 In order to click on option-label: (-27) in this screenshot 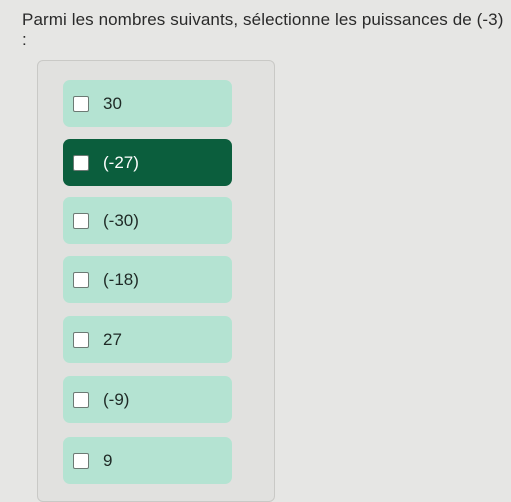, I will do `click(121, 162)`.